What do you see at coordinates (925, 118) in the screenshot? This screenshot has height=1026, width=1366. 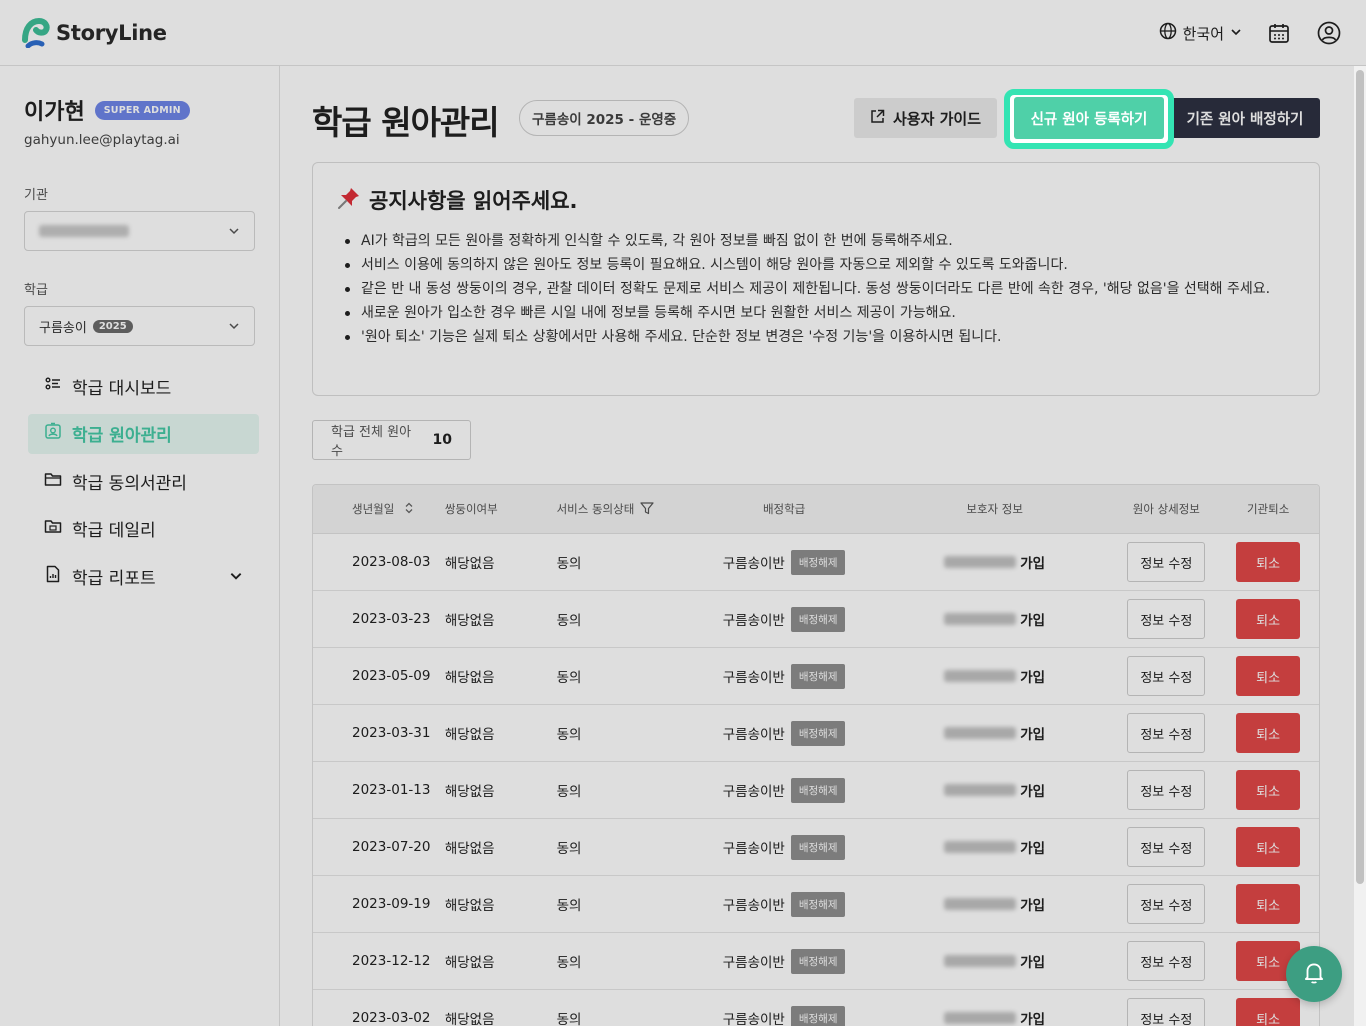 I see `user-guide-button: 사용자 가이드` at bounding box center [925, 118].